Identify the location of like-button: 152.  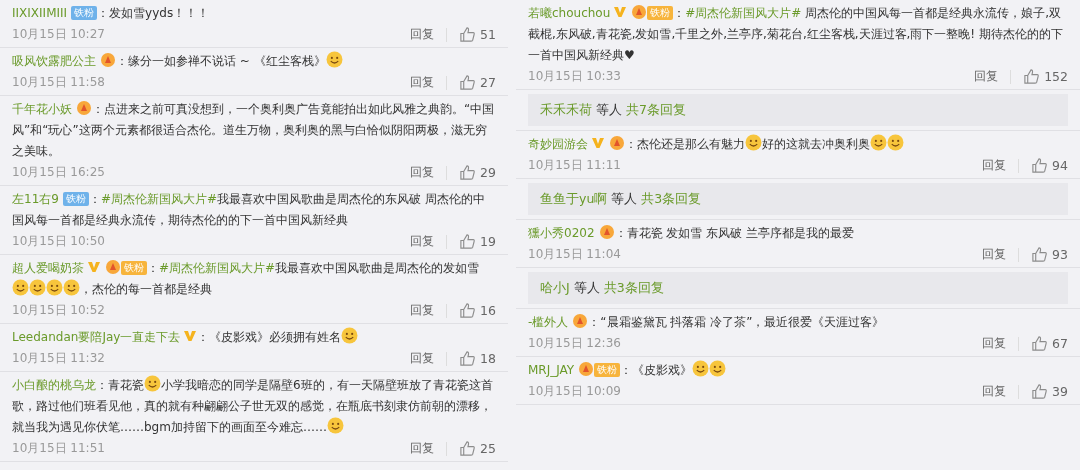
(1045, 76).